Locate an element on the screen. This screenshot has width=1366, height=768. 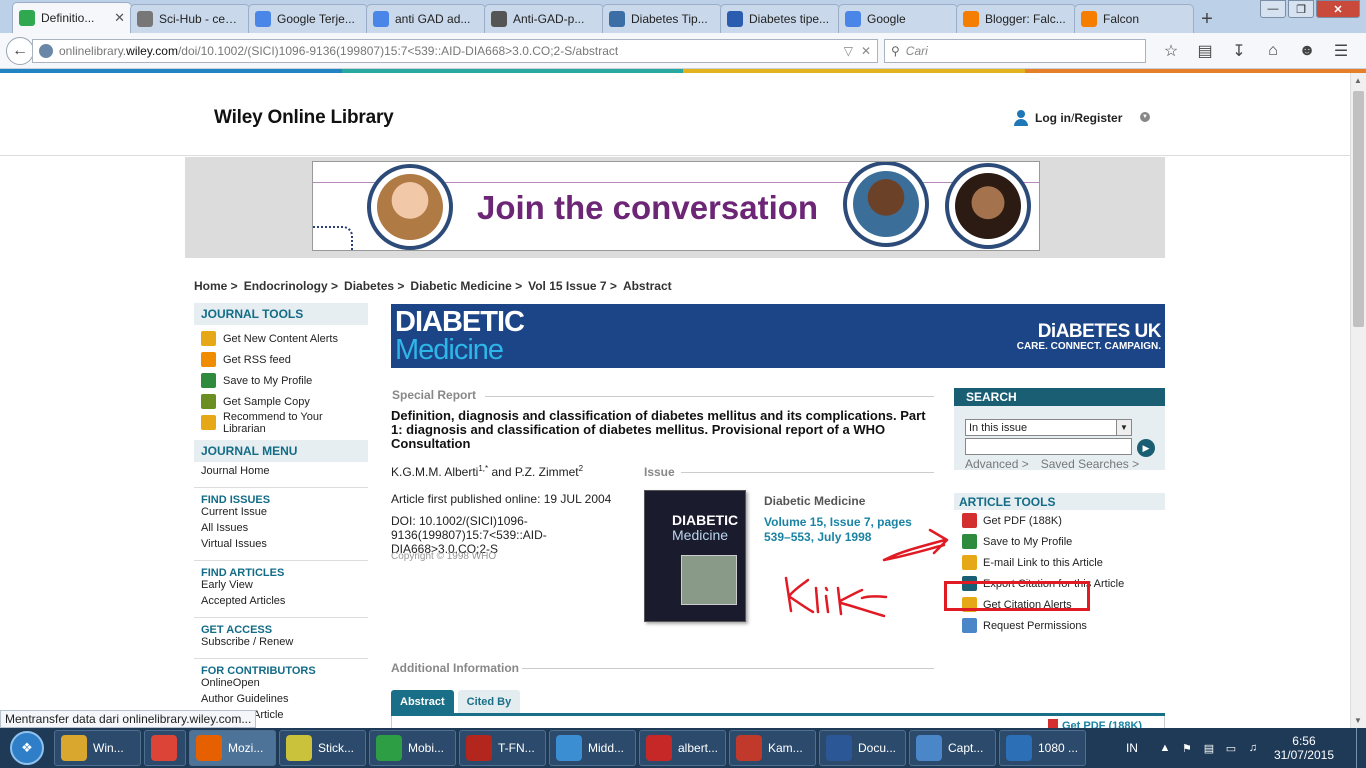
login-link: Log in is located at coordinates (1053, 118).